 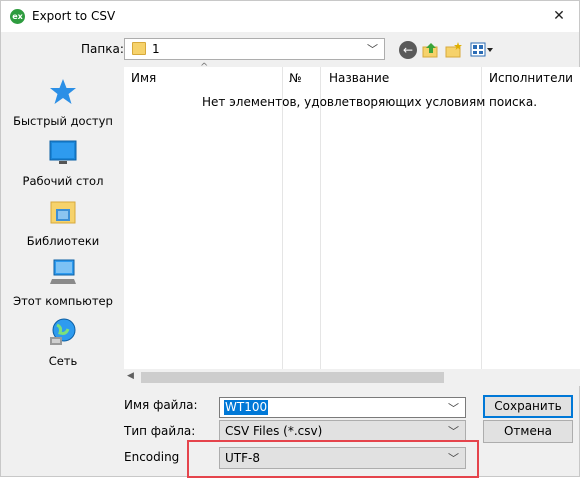 I want to click on column-header-number: №, so click(x=295, y=78).